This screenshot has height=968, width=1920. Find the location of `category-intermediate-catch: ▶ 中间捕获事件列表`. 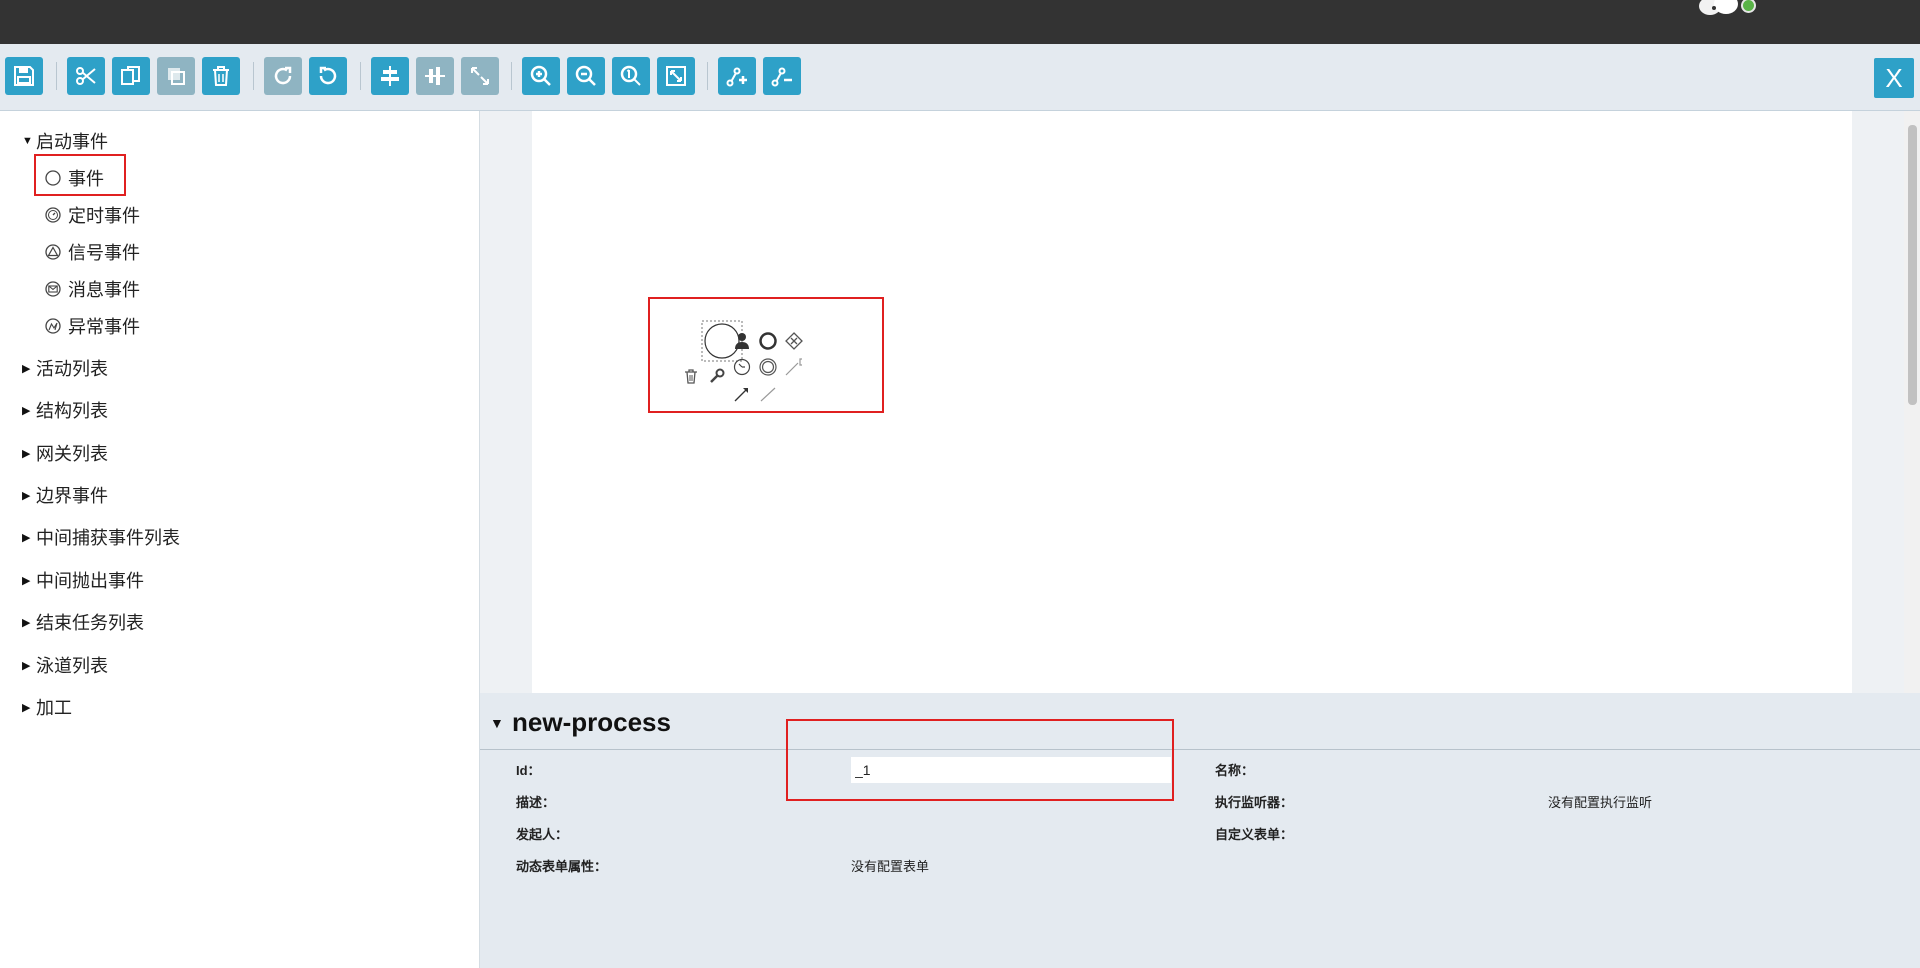

category-intermediate-catch: ▶ 中间捕获事件列表 is located at coordinates (101, 537).